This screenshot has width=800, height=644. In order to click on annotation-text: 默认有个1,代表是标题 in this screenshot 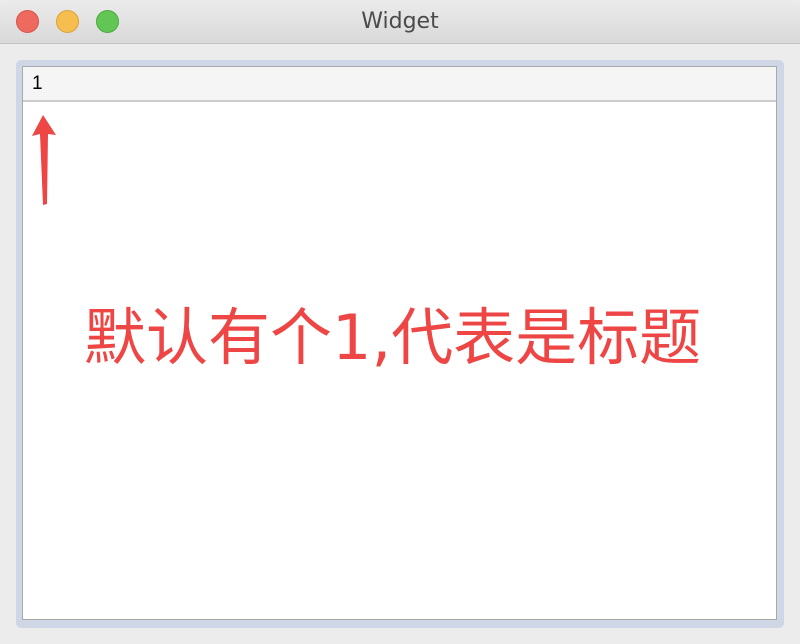, I will do `click(393, 337)`.